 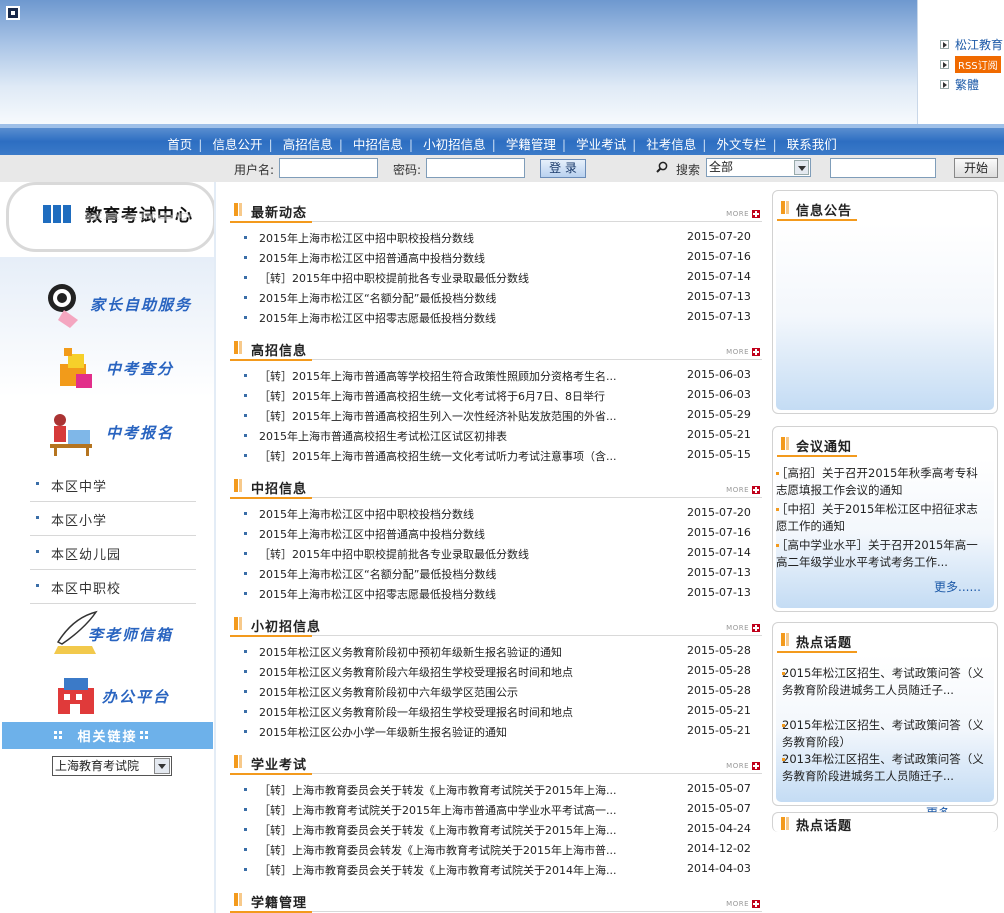 What do you see at coordinates (139, 698) in the screenshot?
I see `office-platform-link: 办公平台` at bounding box center [139, 698].